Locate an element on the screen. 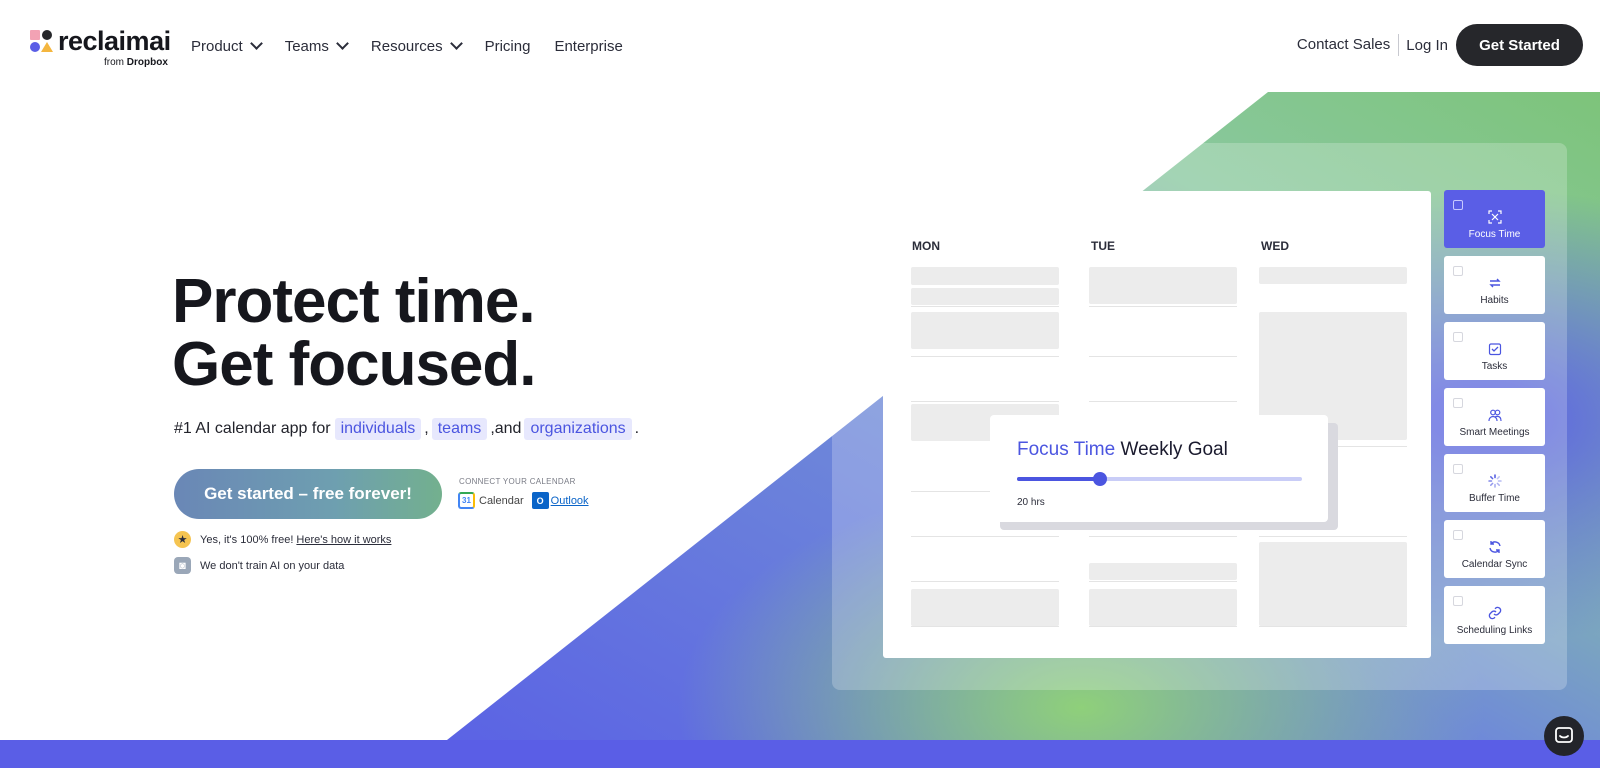 The width and height of the screenshot is (1600, 768). feature-calendar-sync: Calendar Sync is located at coordinates (1494, 549).